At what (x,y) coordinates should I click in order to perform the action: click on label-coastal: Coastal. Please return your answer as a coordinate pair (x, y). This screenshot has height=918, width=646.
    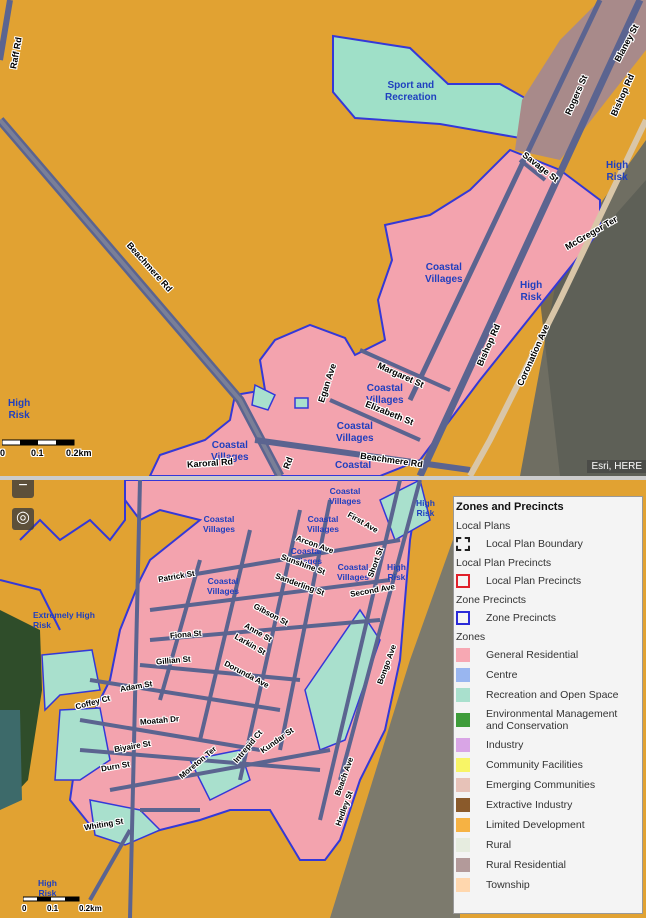
    Looking at the image, I should click on (353, 465).